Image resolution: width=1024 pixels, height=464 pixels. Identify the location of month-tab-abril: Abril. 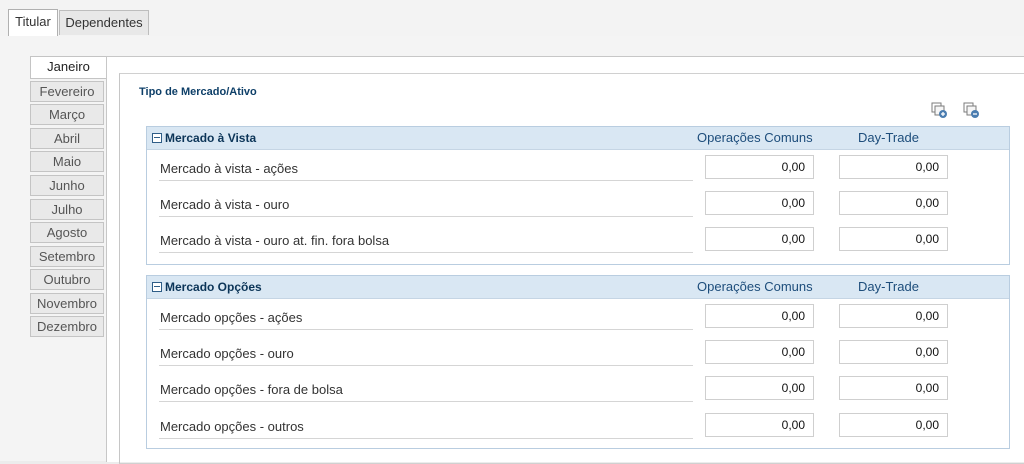
(67, 138).